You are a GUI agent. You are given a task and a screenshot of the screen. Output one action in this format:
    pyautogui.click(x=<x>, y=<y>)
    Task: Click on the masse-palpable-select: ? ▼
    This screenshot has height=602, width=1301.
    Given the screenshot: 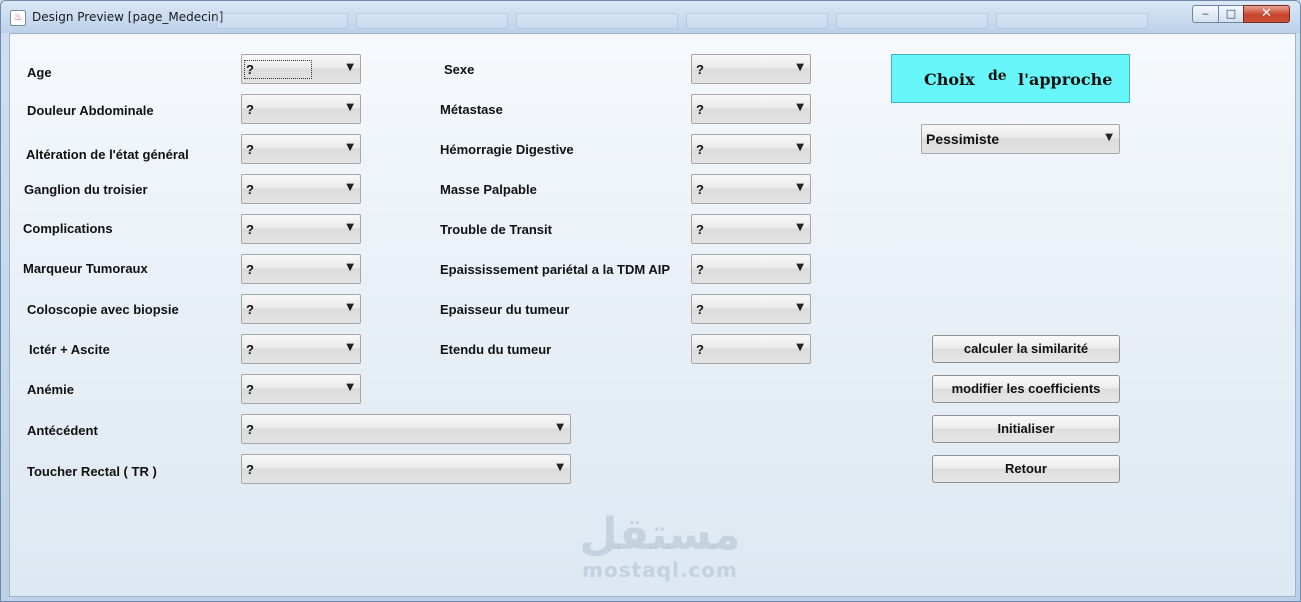 What is the action you would take?
    pyautogui.click(x=751, y=189)
    